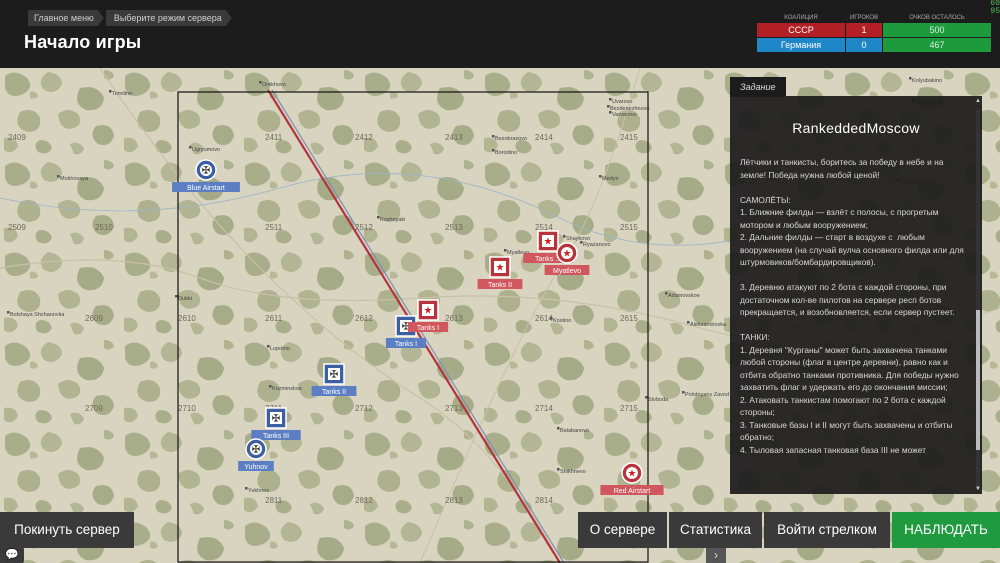 This screenshot has height=563, width=1000. Describe the element at coordinates (658, 400) in the screenshot. I see `town-label: Sloboda` at that location.